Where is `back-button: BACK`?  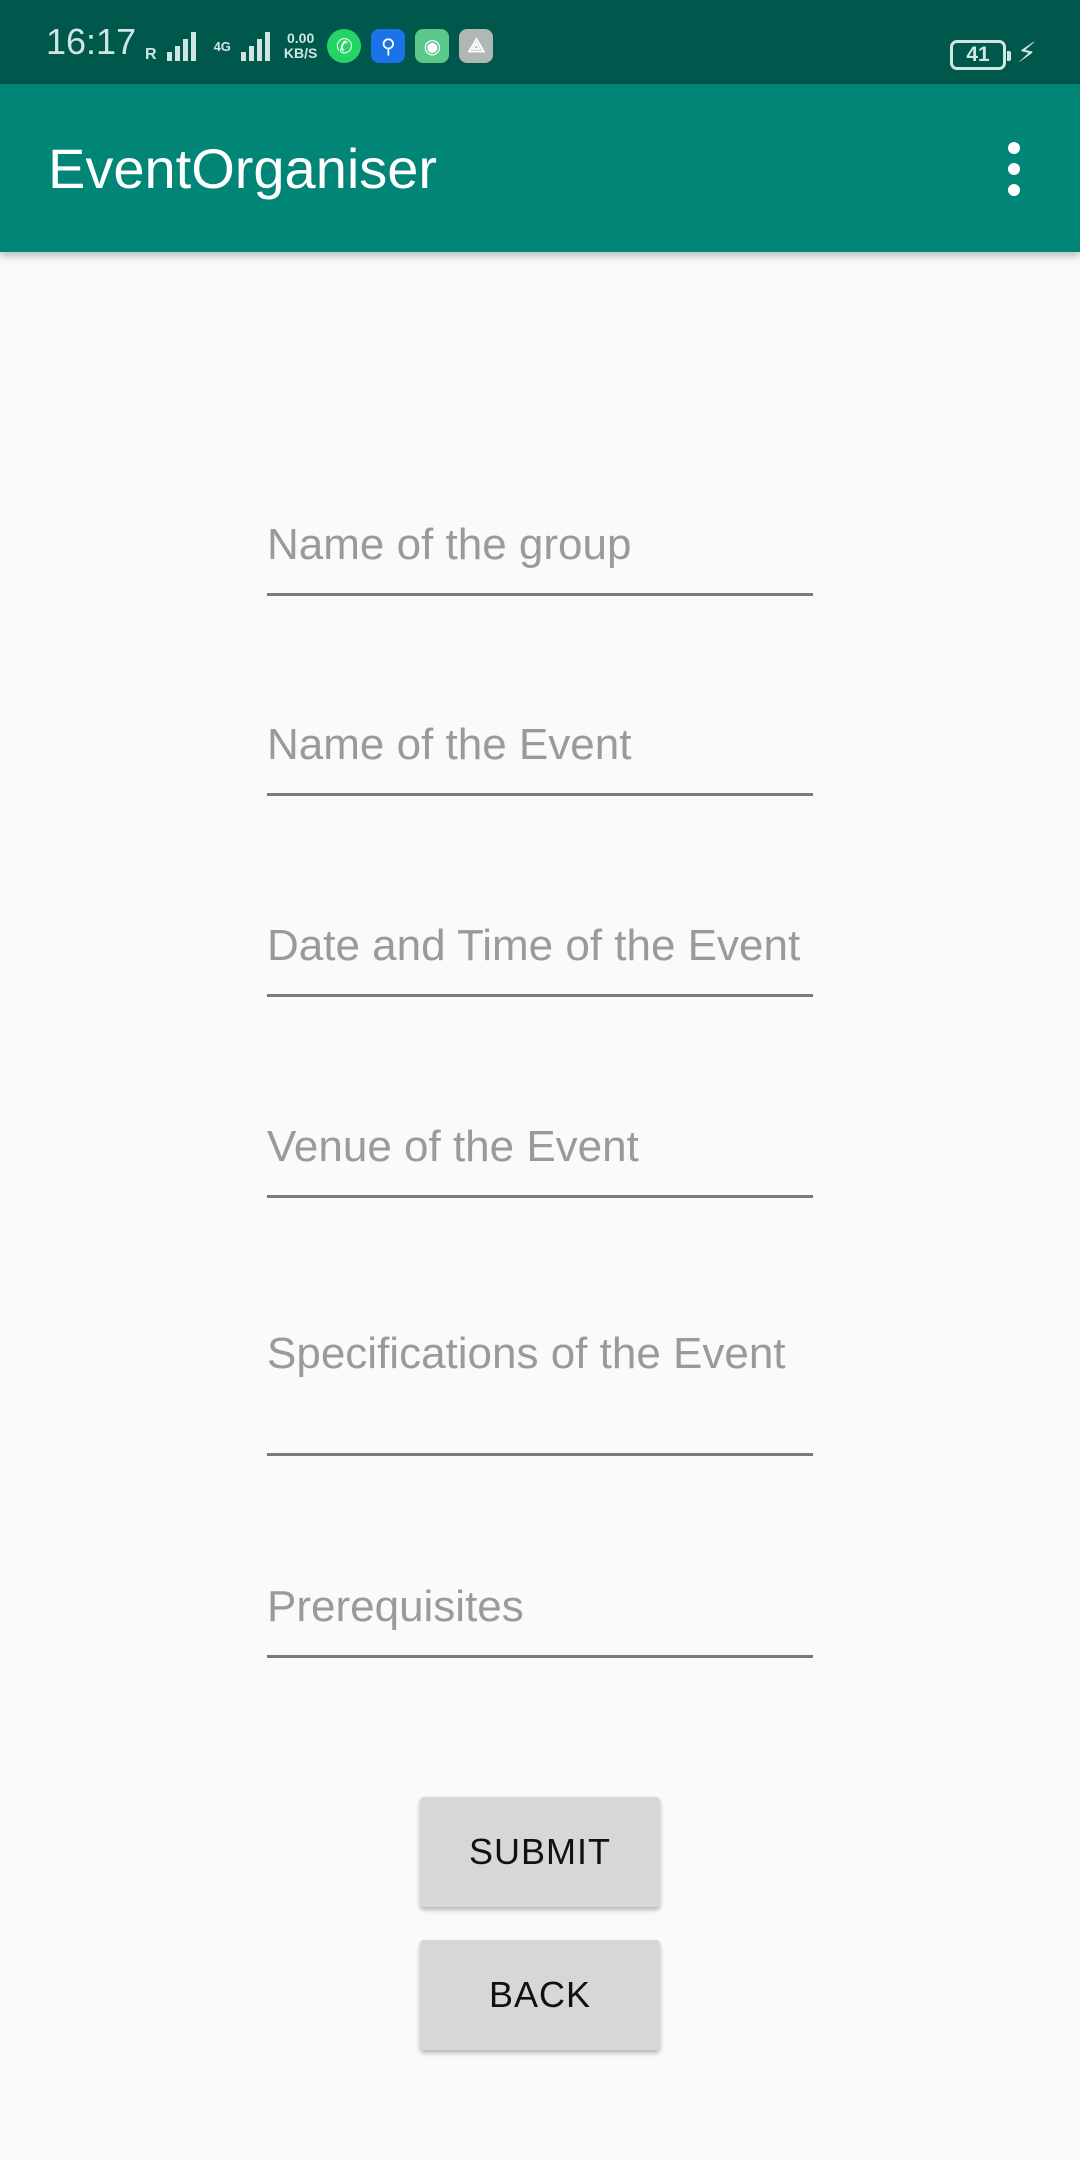
back-button: BACK is located at coordinates (540, 1995).